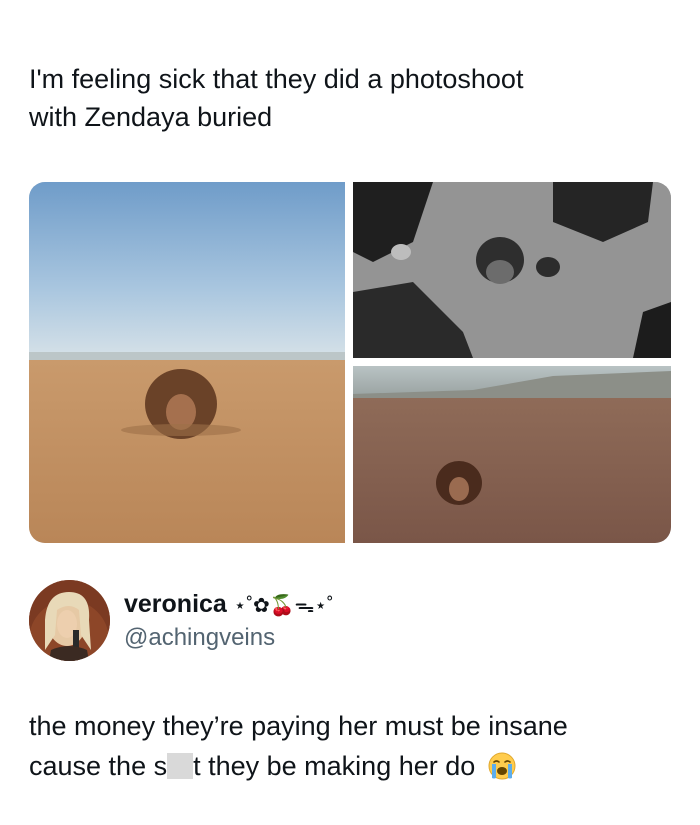 The height and width of the screenshot is (825, 700). What do you see at coordinates (512, 454) in the screenshot?
I see `photo-desert-far` at bounding box center [512, 454].